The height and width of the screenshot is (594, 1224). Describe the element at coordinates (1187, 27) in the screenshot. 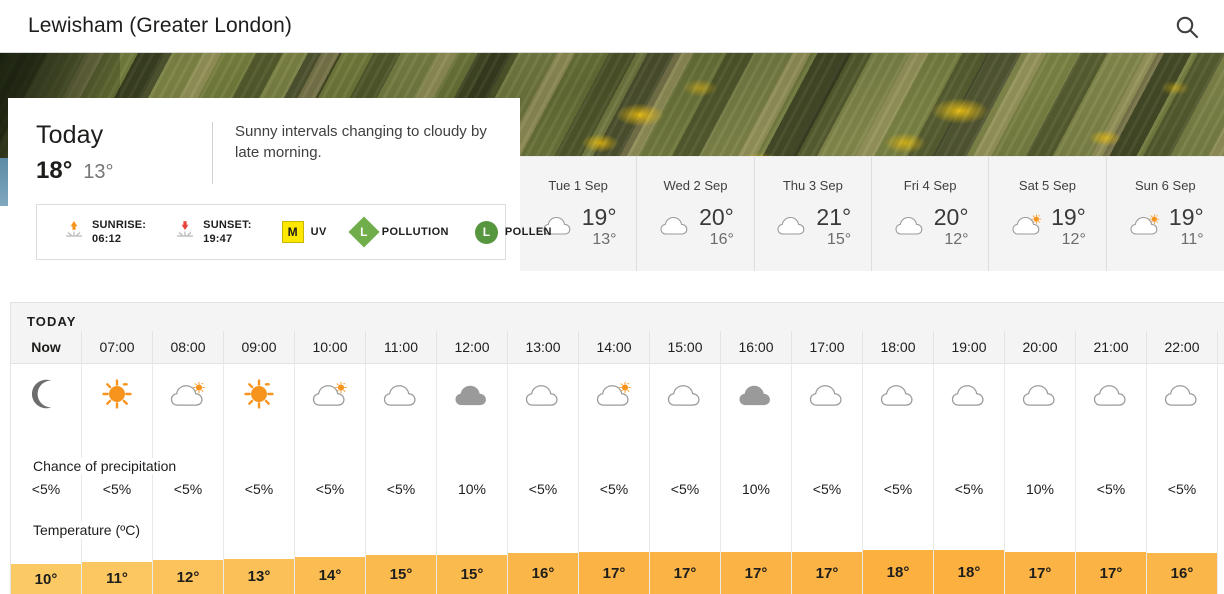

I see `search-icon` at that location.